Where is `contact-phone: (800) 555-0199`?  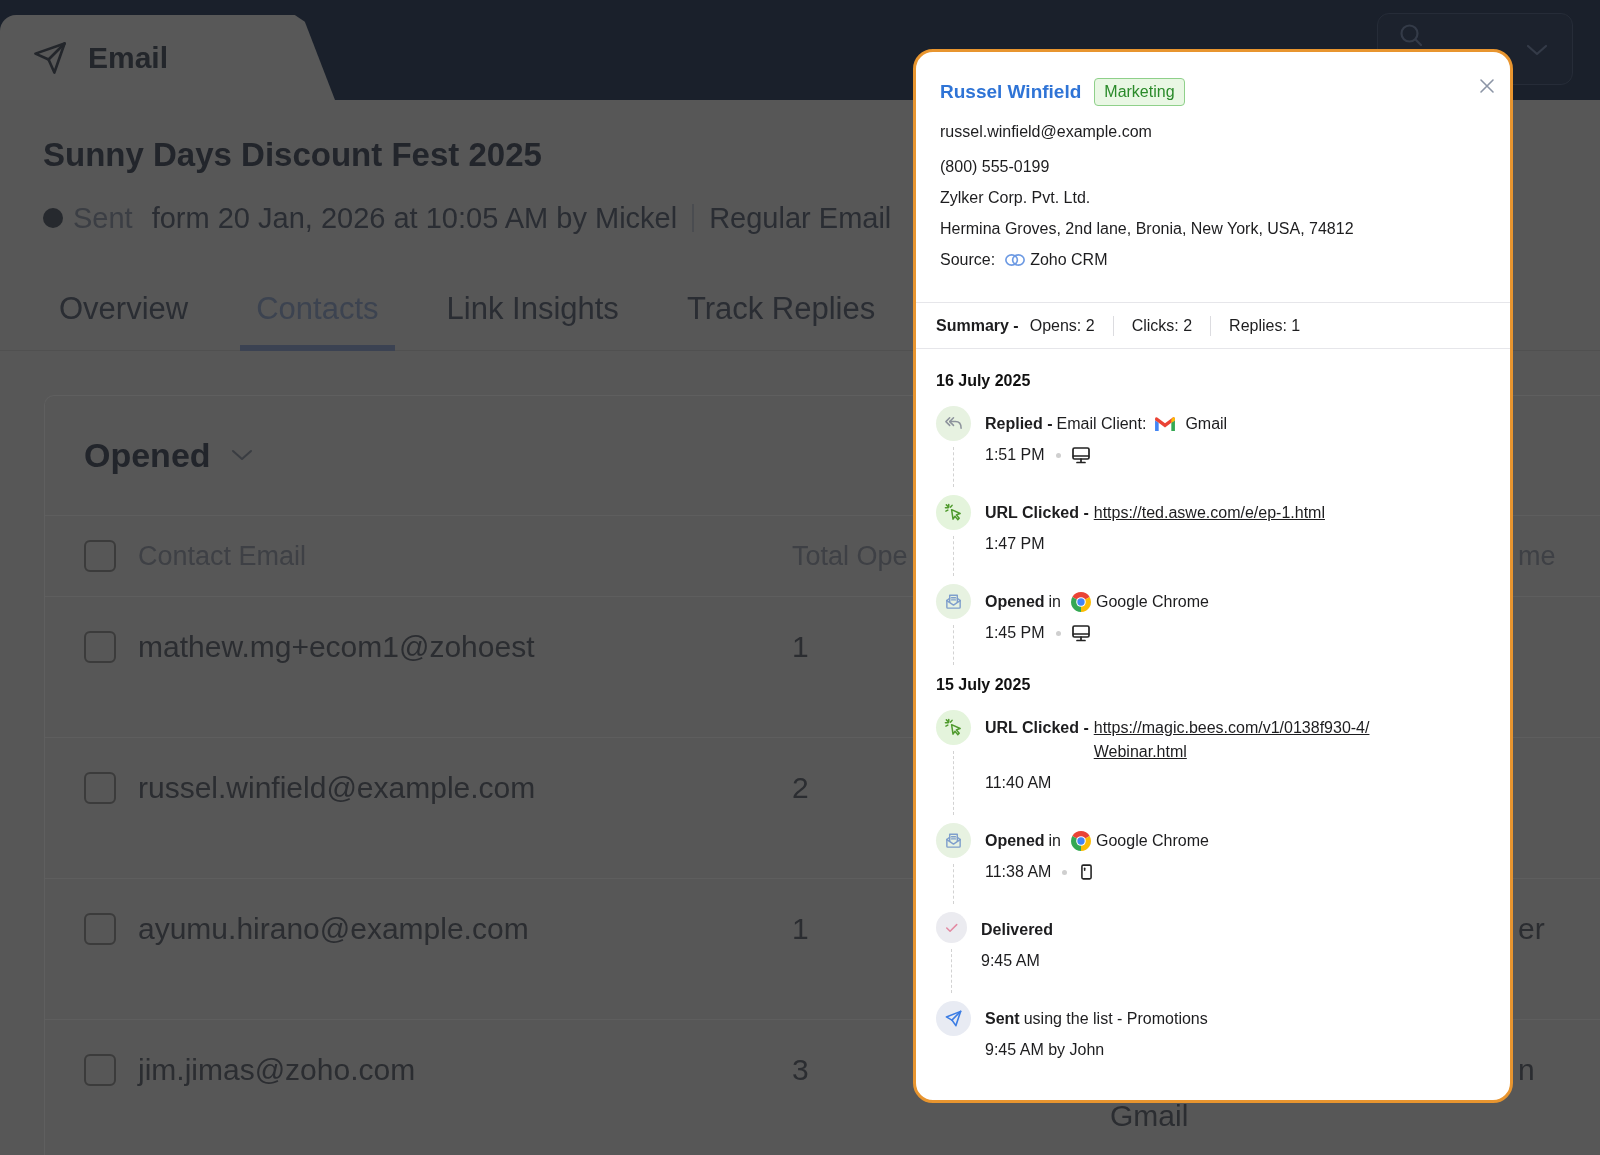
contact-phone: (800) 555-0199 is located at coordinates (995, 167).